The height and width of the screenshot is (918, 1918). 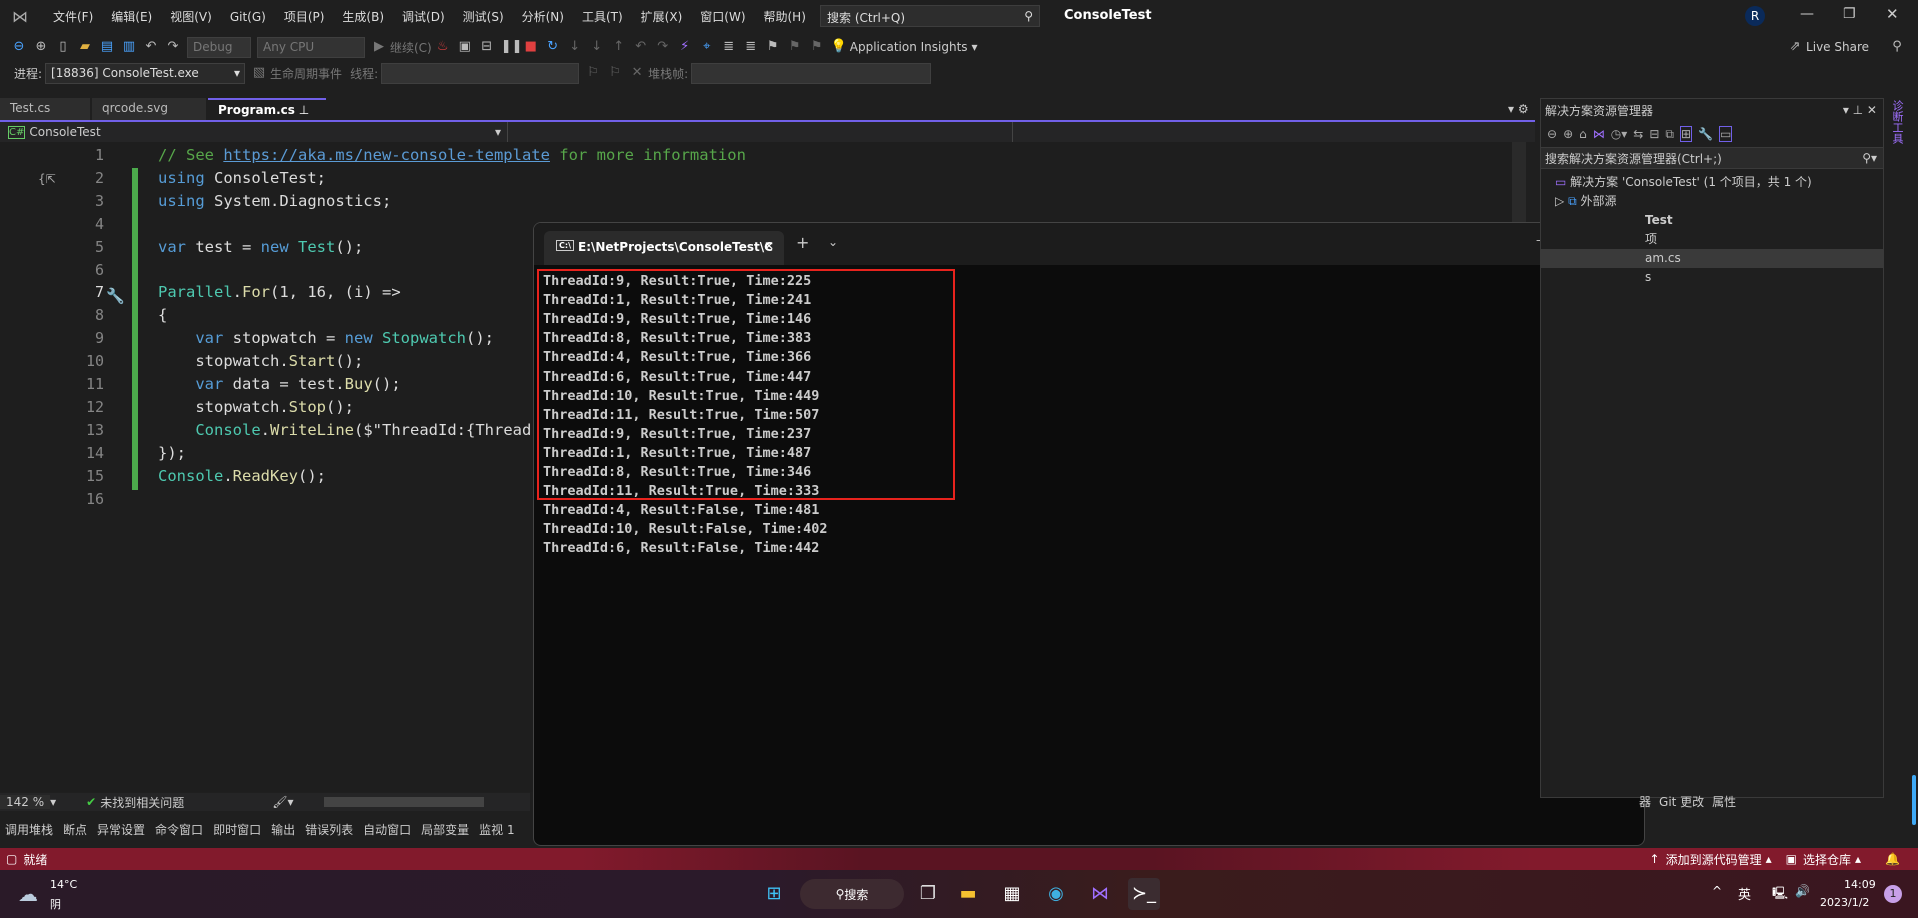 I want to click on tab-git: Git 更改, so click(x=1681, y=801).